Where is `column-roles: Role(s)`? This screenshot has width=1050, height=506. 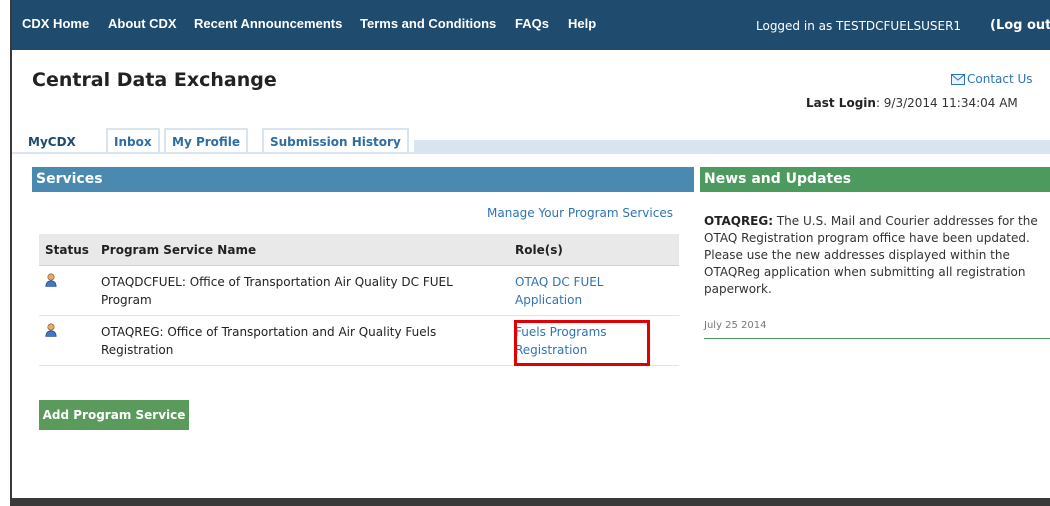
column-roles: Role(s) is located at coordinates (594, 250).